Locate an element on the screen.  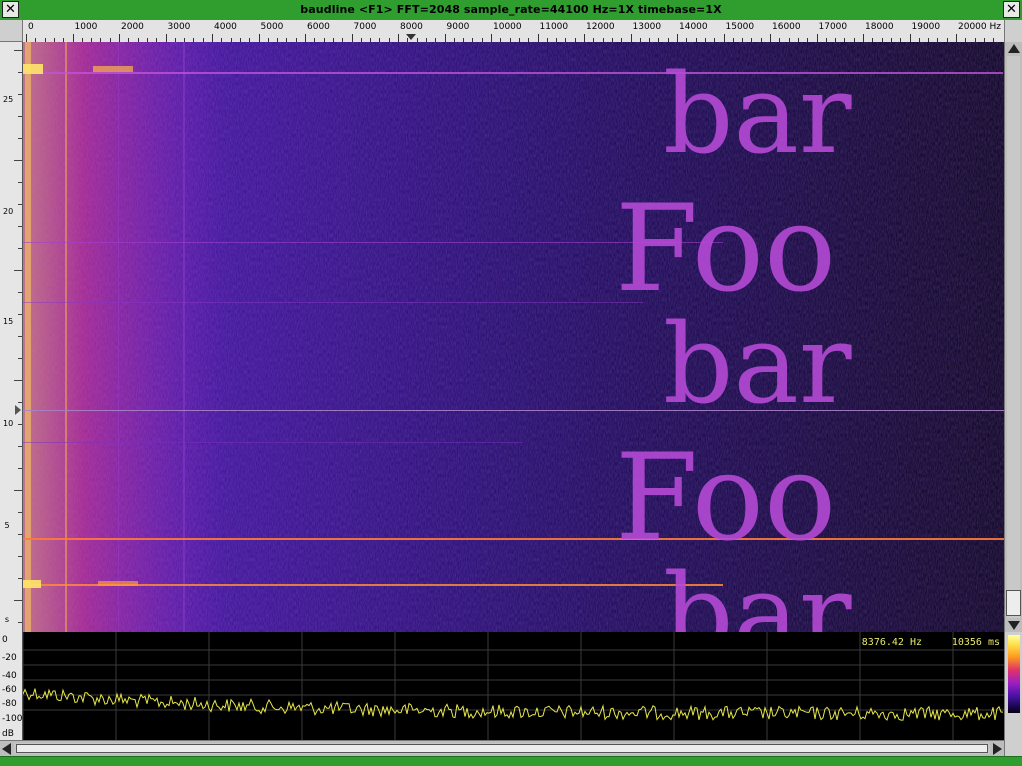
frequency-tick-label: 14000 is located at coordinates (693, 27).